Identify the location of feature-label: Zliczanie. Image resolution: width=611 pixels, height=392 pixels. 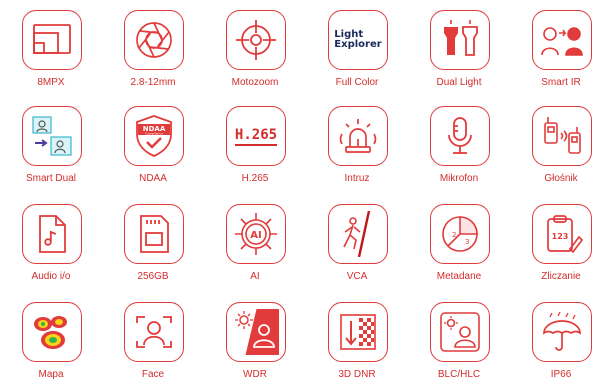
(561, 276).